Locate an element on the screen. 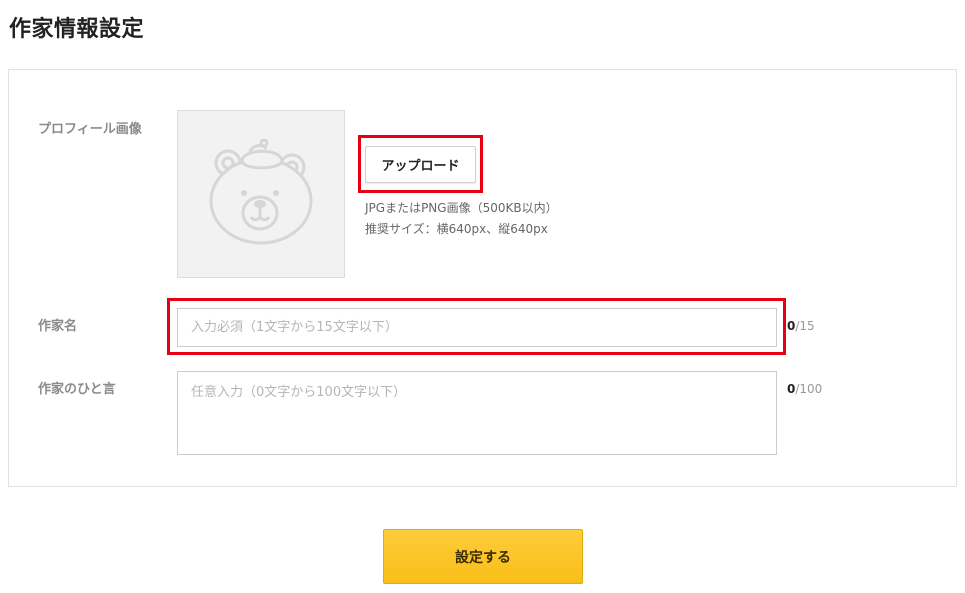  author-bio-count-max: /100 is located at coordinates (809, 389).